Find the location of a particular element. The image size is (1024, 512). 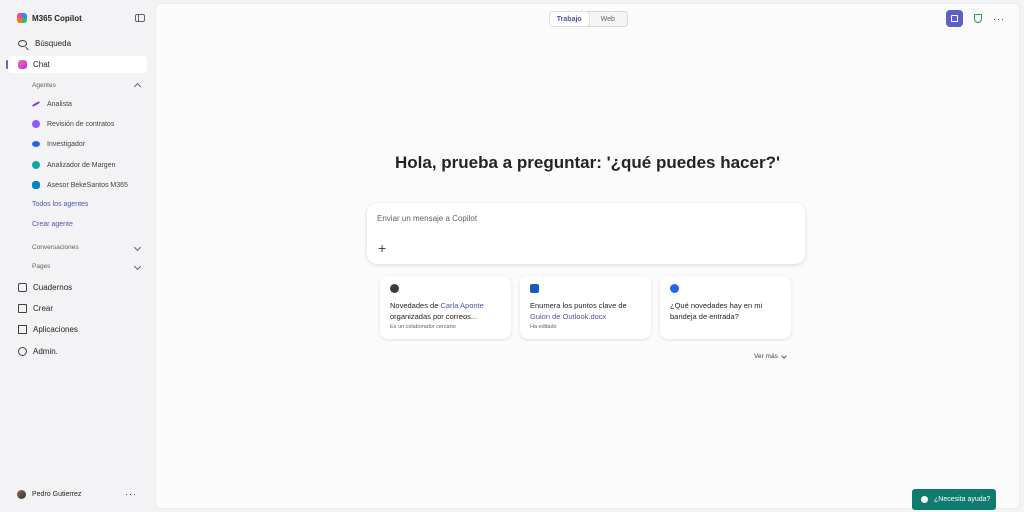

avatar is located at coordinates (21, 494).